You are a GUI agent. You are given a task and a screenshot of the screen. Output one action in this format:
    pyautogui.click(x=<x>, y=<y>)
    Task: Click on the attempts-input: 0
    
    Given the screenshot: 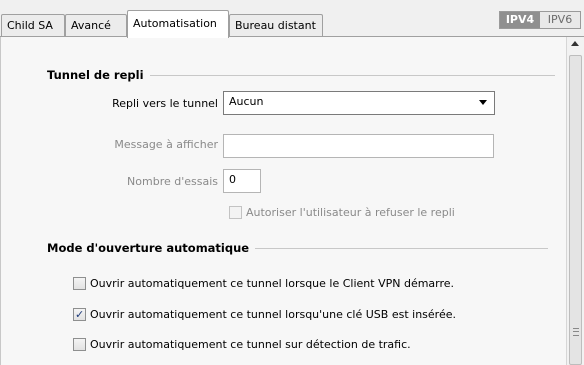 What is the action you would take?
    pyautogui.click(x=242, y=181)
    